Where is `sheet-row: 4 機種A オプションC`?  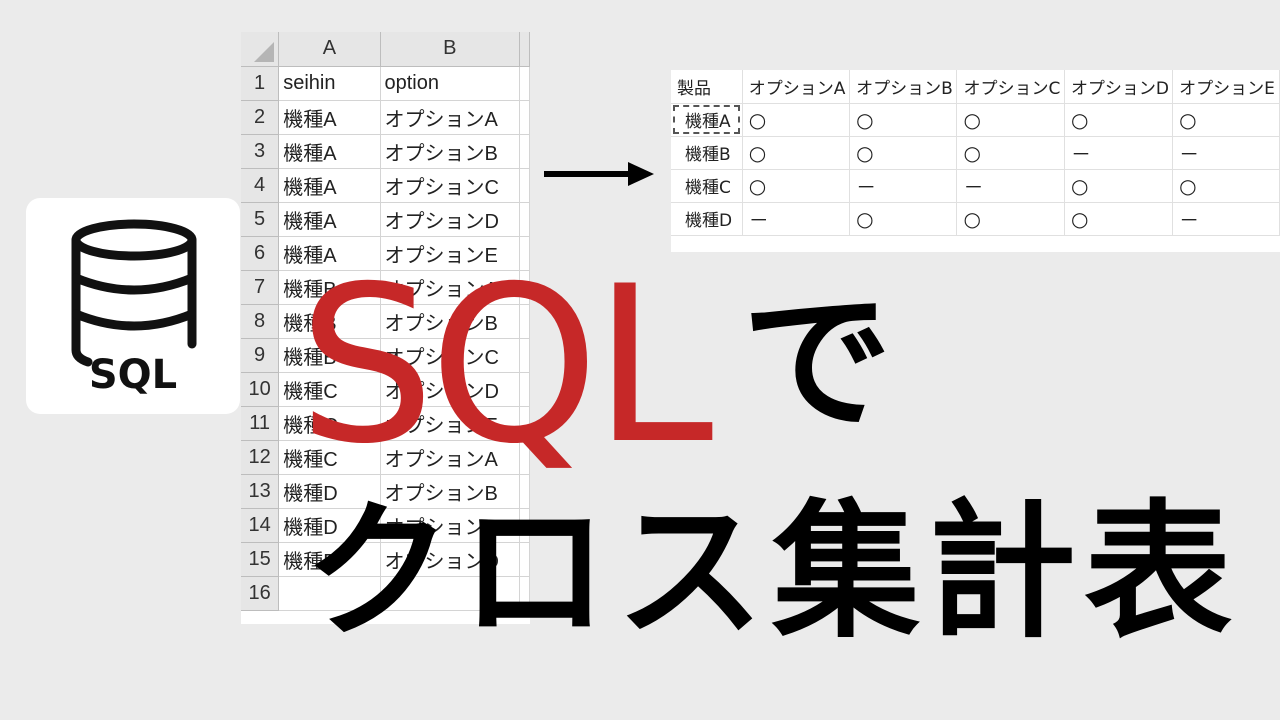 sheet-row: 4 機種A オプションC is located at coordinates (385, 185).